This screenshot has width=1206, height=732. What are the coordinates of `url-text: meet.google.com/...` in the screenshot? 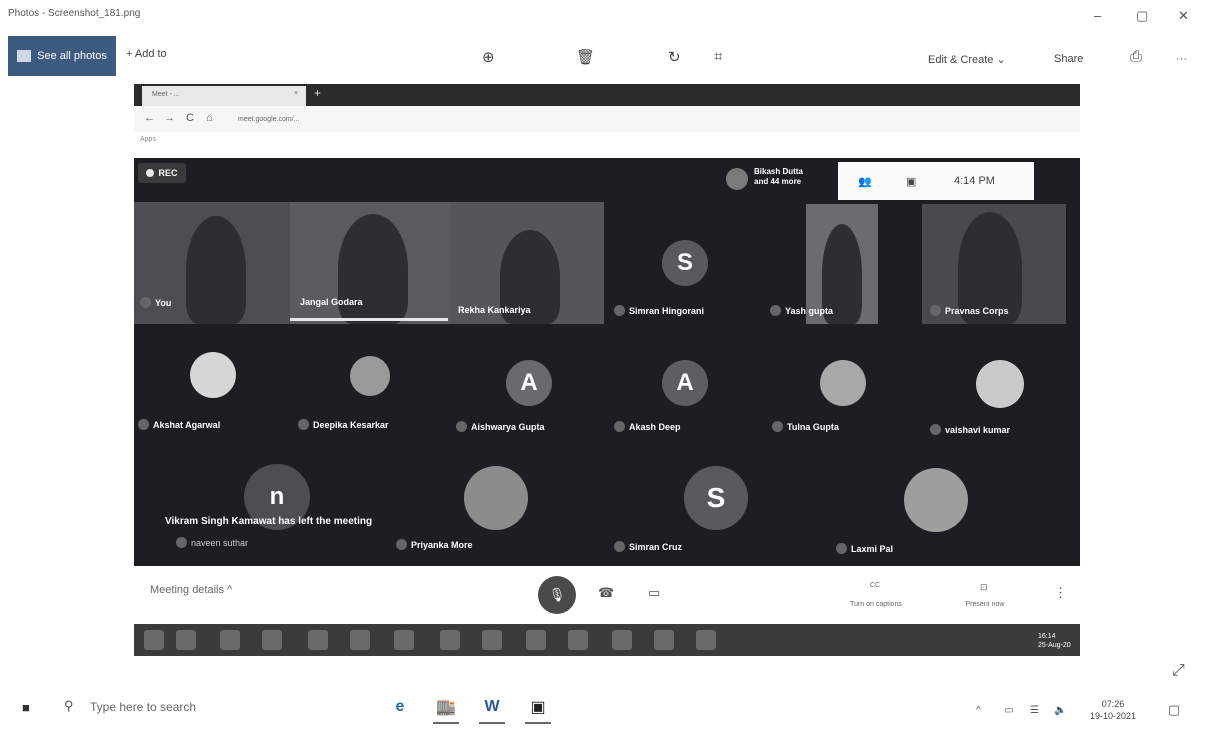 It's located at (268, 119).